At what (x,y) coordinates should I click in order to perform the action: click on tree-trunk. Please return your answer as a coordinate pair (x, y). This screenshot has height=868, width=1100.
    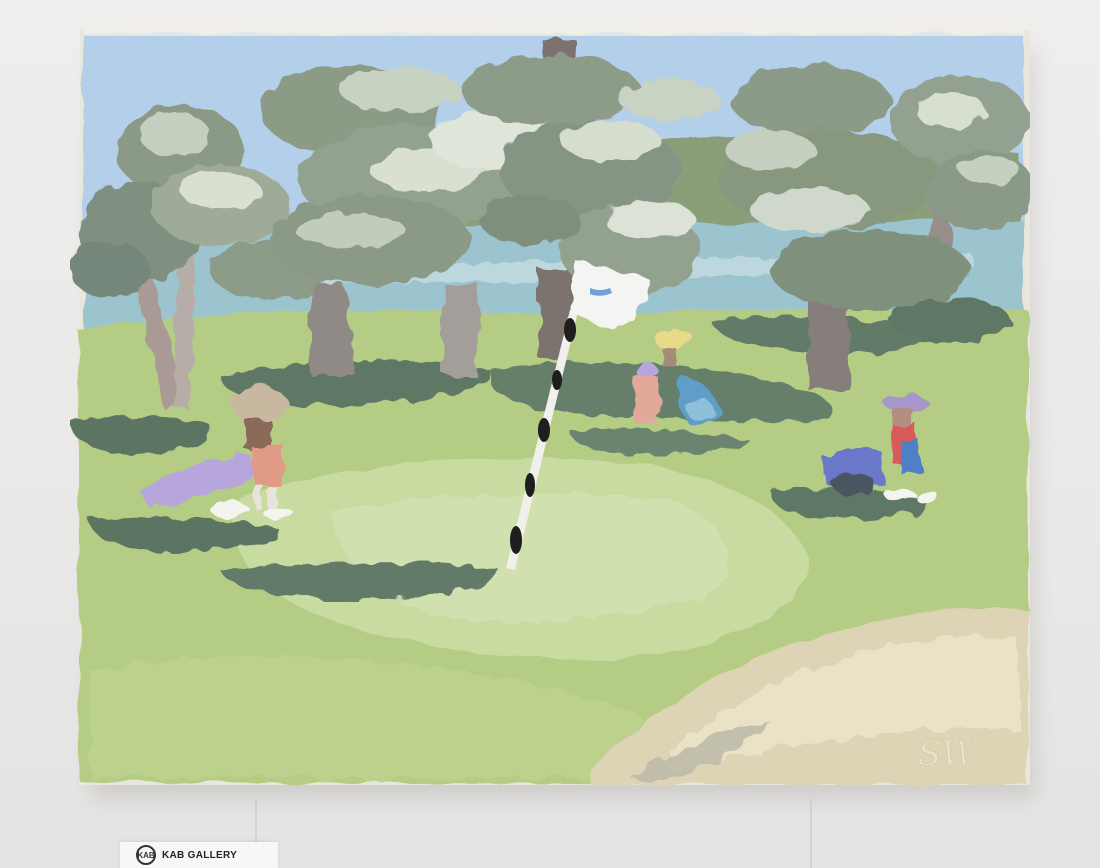
    Looking at the image, I should click on (461, 330).